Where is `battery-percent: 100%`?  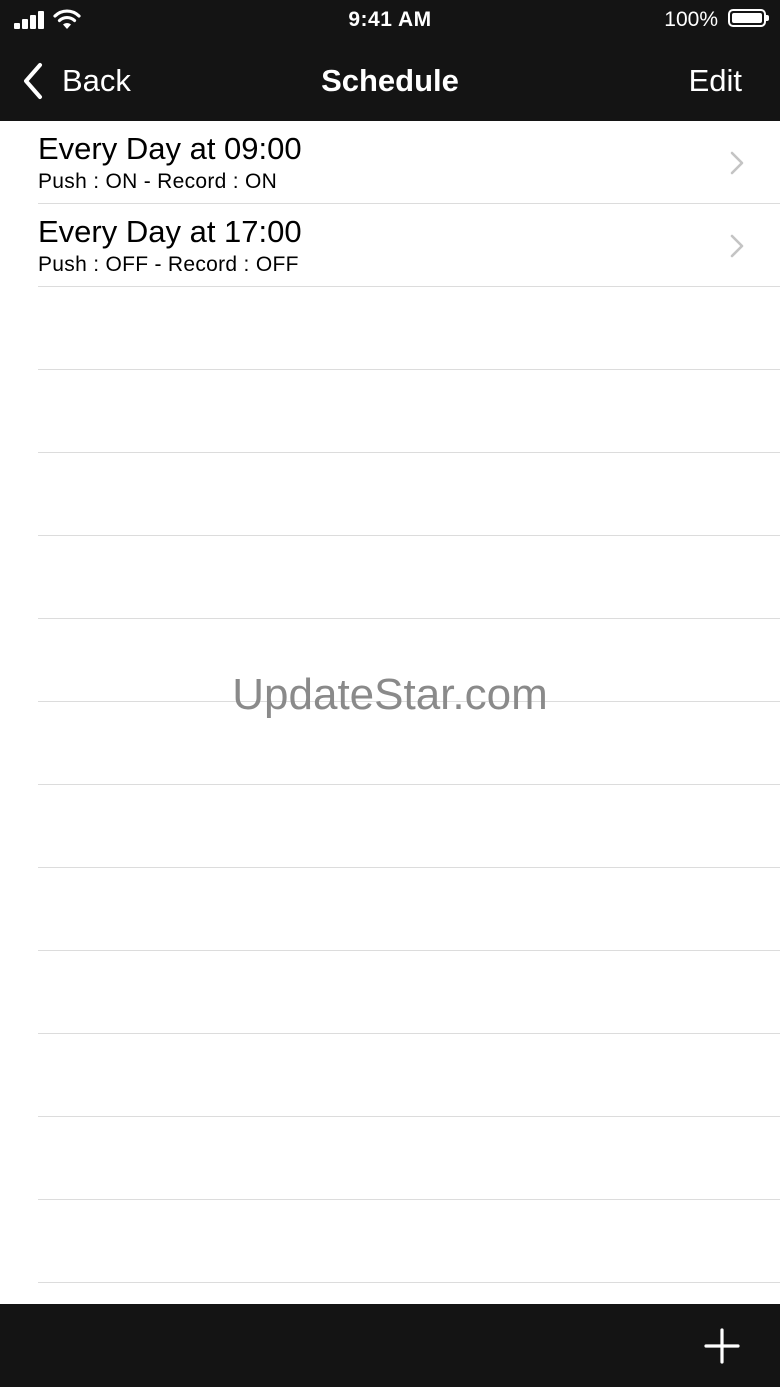 battery-percent: 100% is located at coordinates (691, 19).